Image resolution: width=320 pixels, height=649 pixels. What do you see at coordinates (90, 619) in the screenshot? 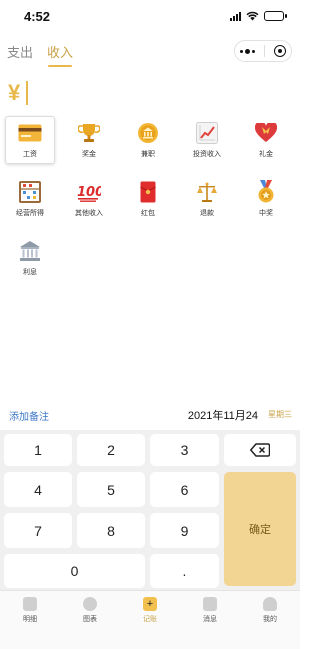
I see `nav-label: 图表` at bounding box center [90, 619].